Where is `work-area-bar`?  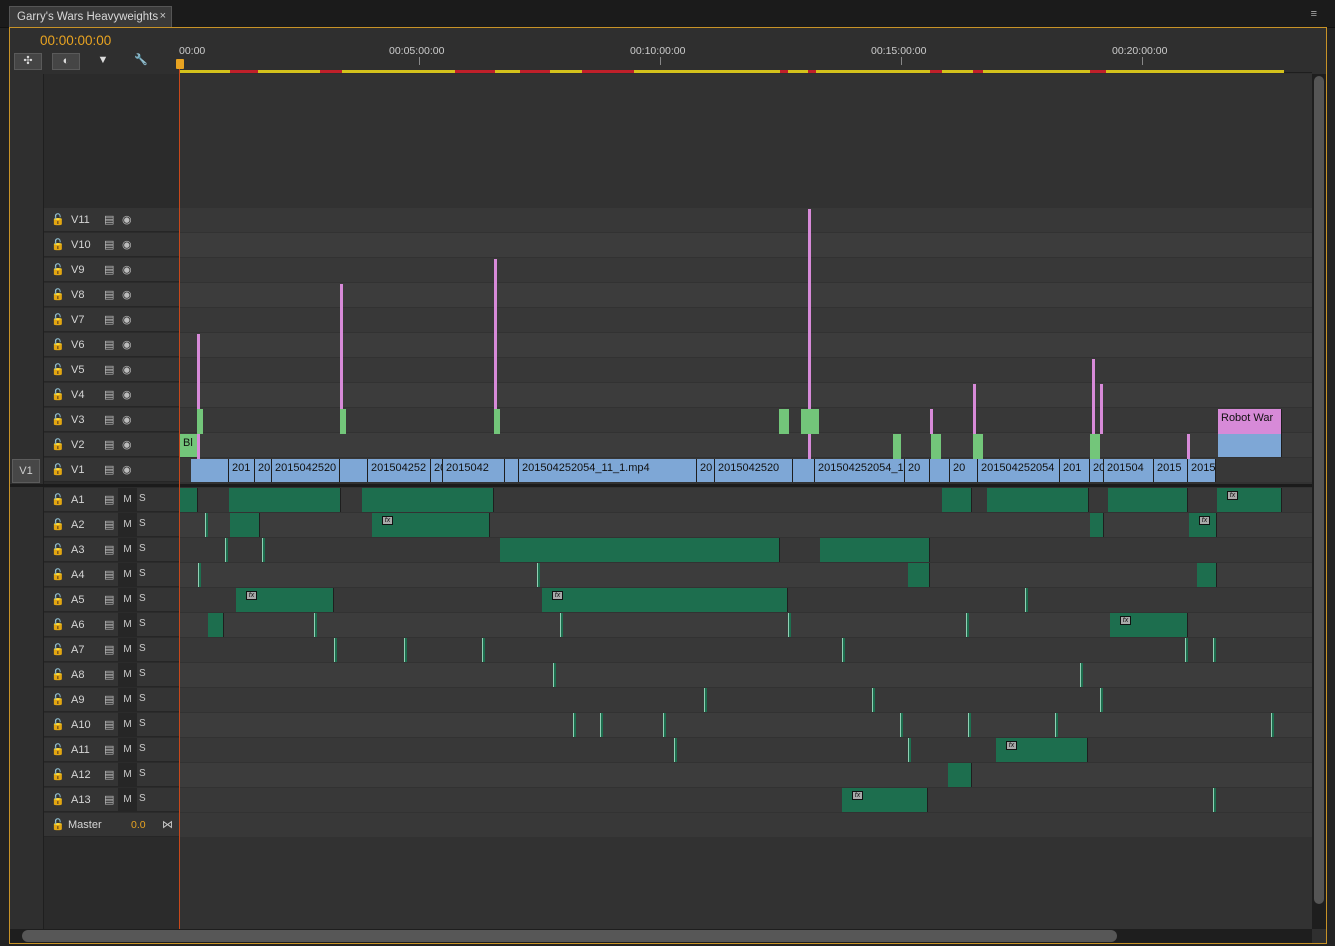 work-area-bar is located at coordinates (731, 71).